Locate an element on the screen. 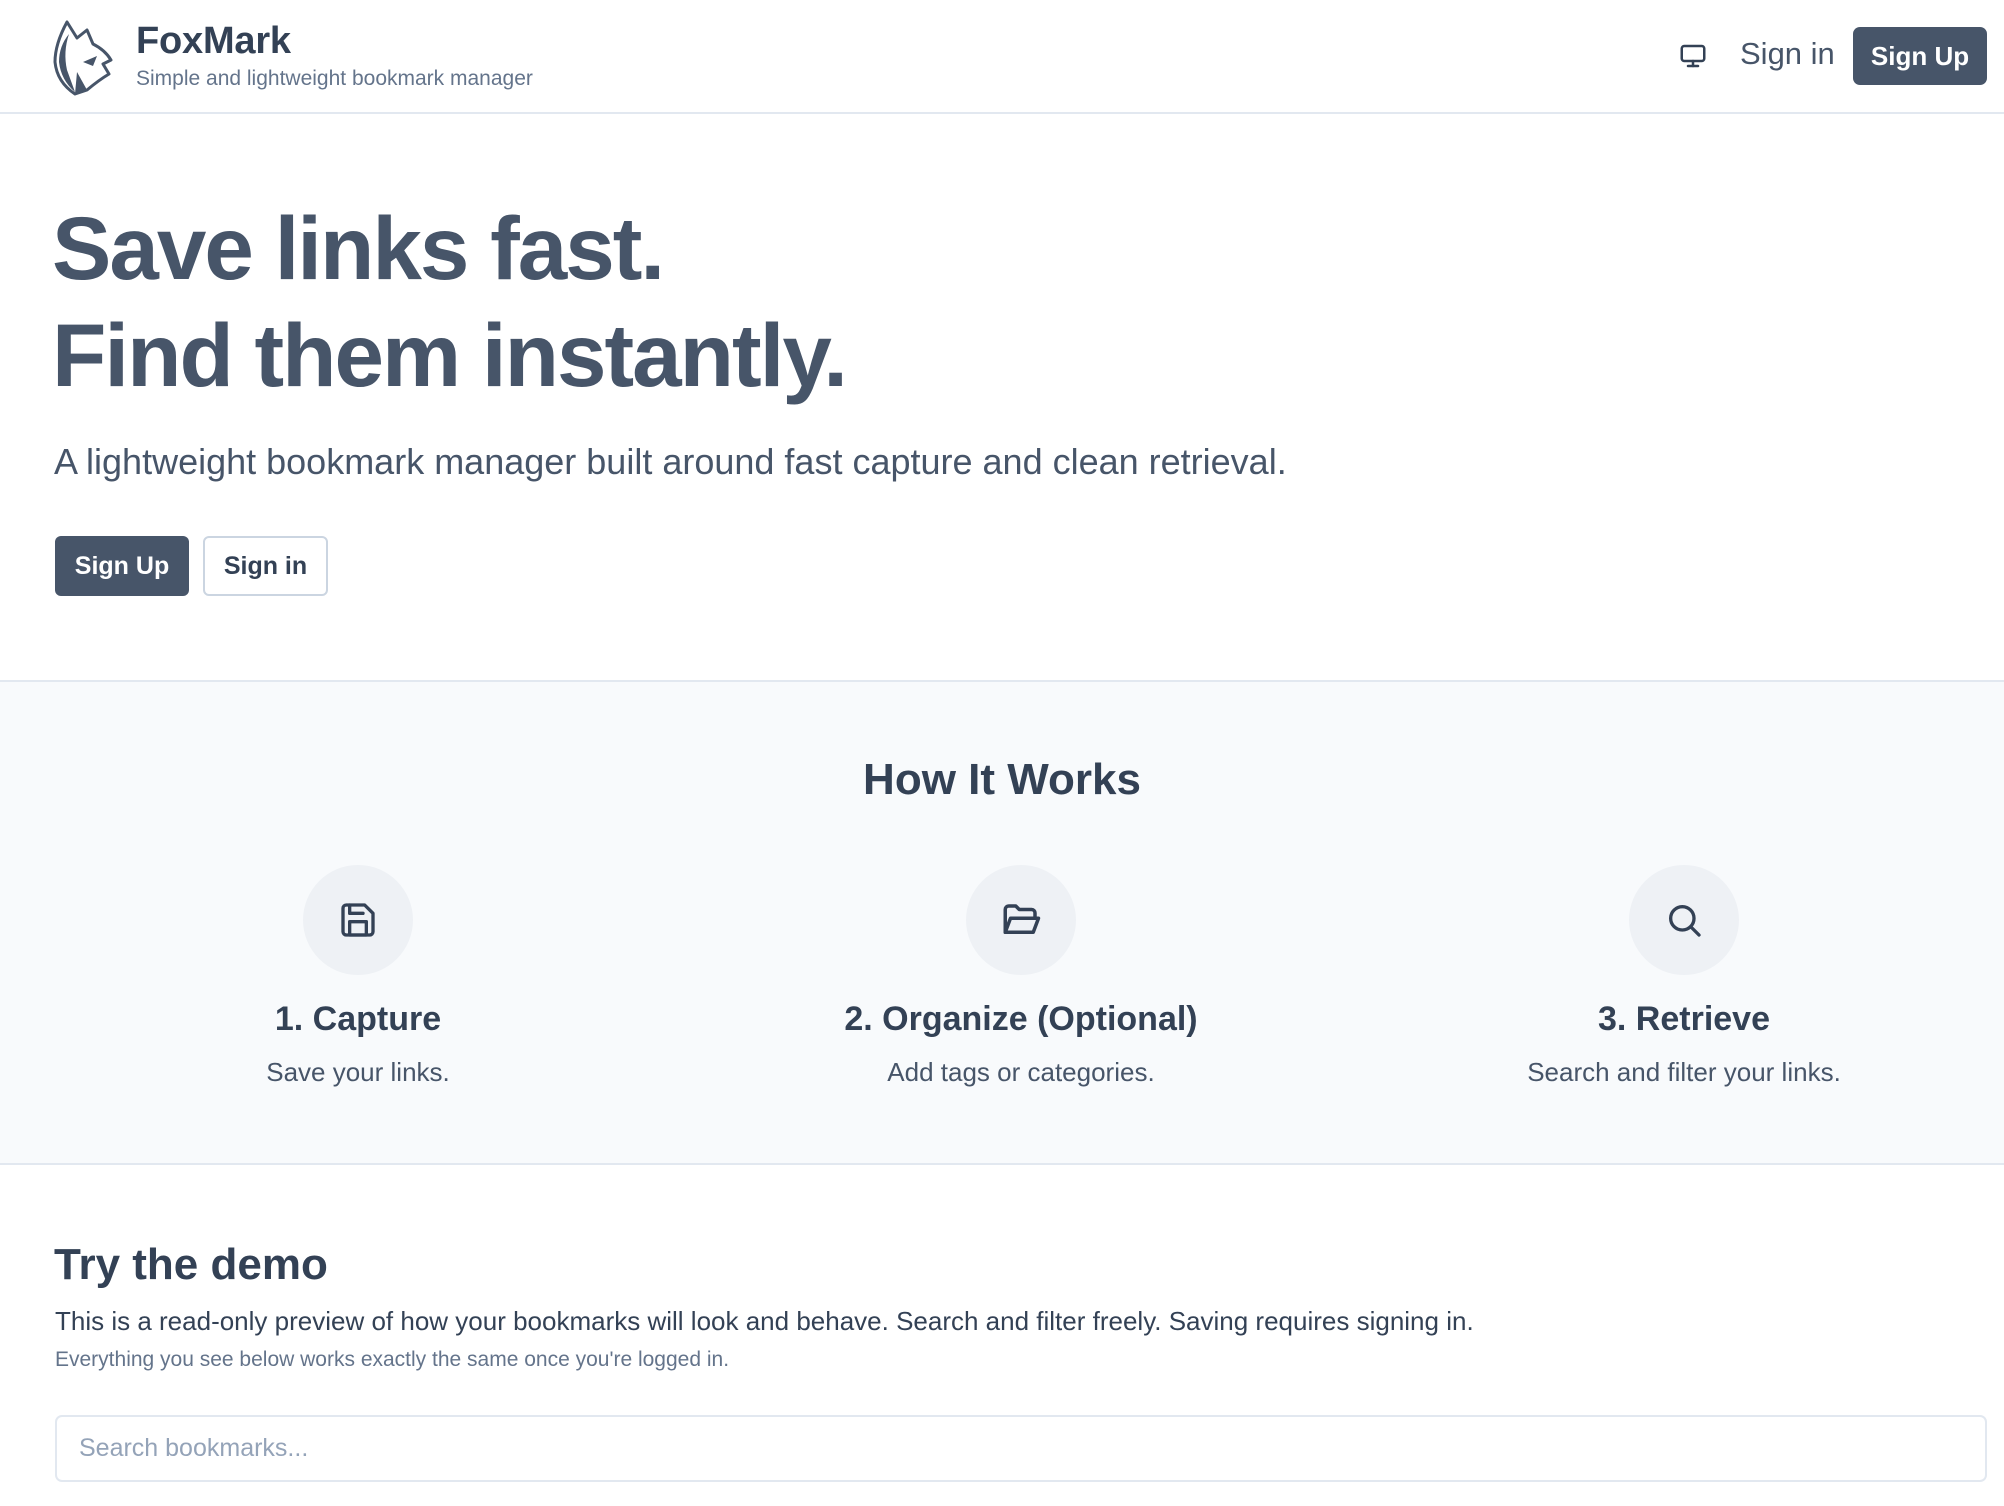  step-description: Save your links. is located at coordinates (358, 1072).